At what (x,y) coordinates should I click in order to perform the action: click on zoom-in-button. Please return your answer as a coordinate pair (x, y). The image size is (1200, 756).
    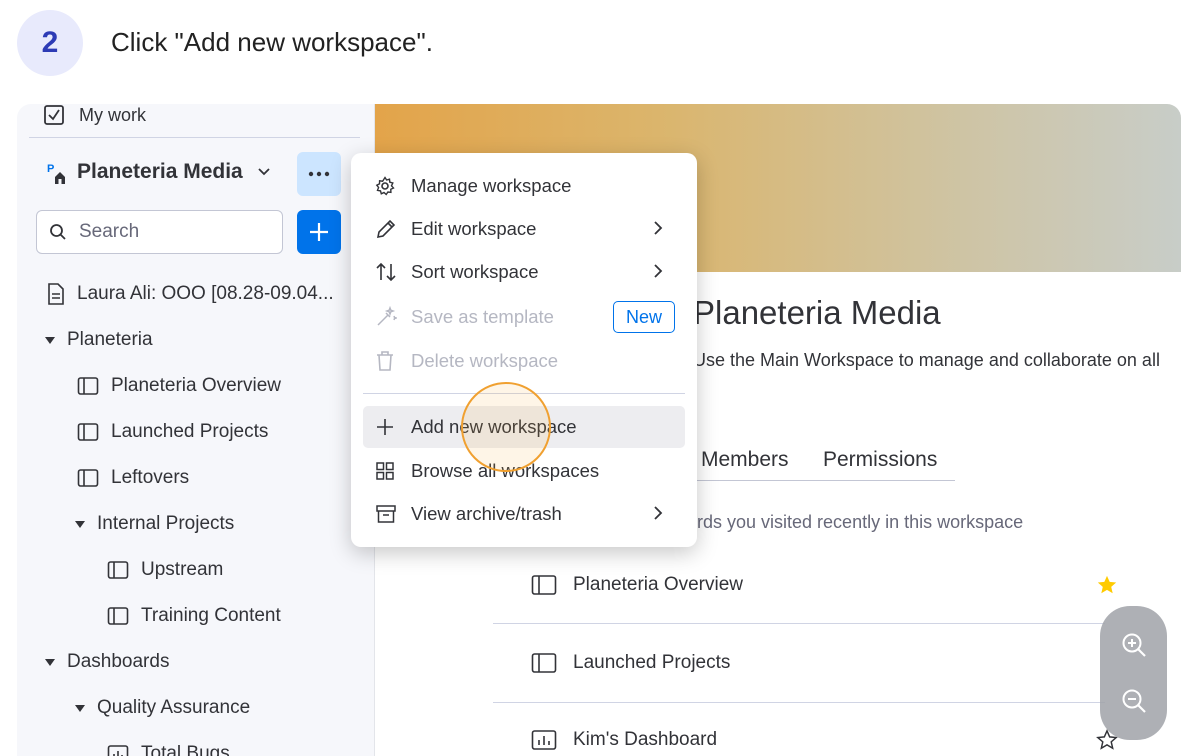
    Looking at the image, I should click on (1134, 645).